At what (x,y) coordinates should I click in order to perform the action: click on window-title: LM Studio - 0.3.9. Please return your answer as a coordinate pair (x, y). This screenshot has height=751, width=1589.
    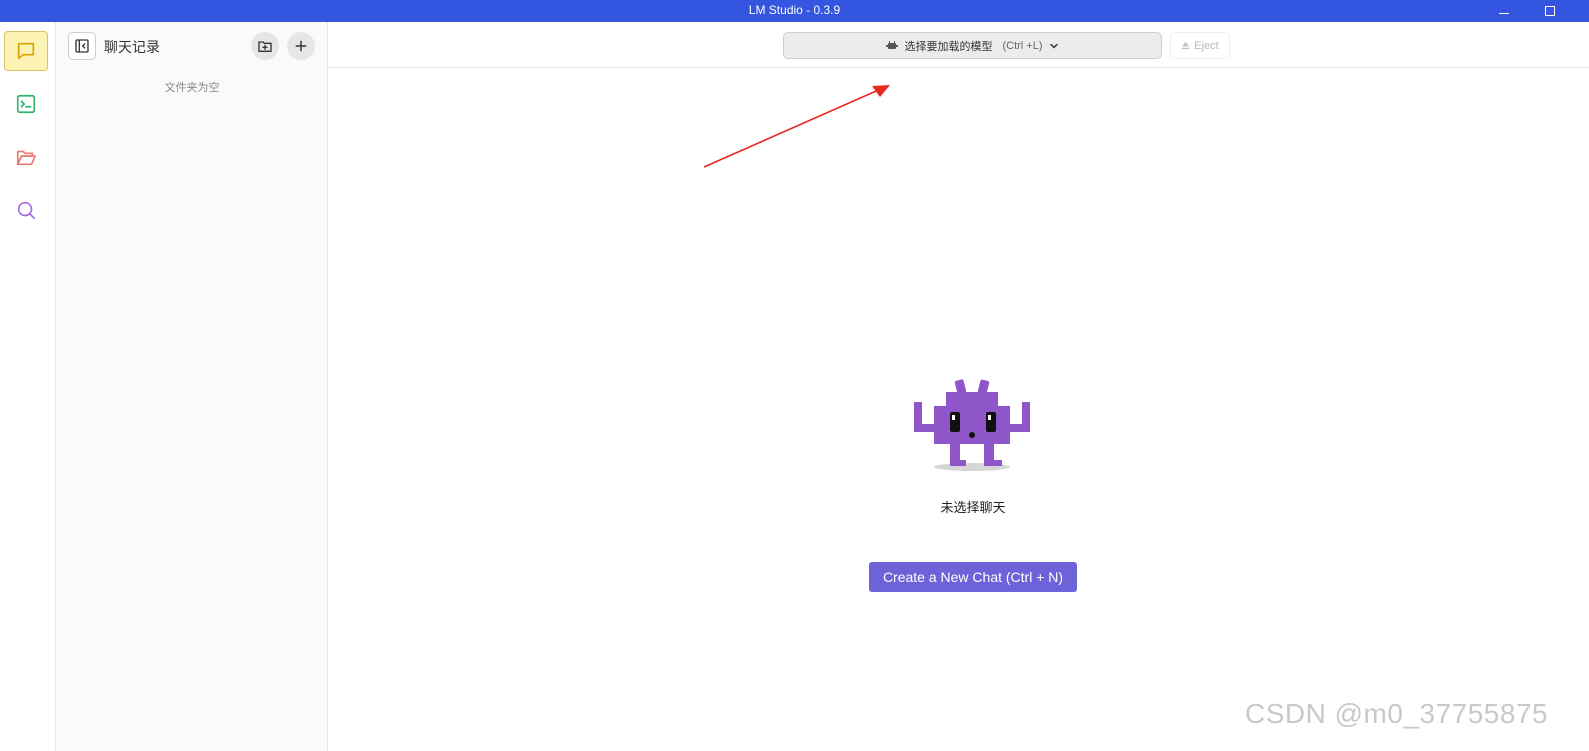
    Looking at the image, I should click on (794, 10).